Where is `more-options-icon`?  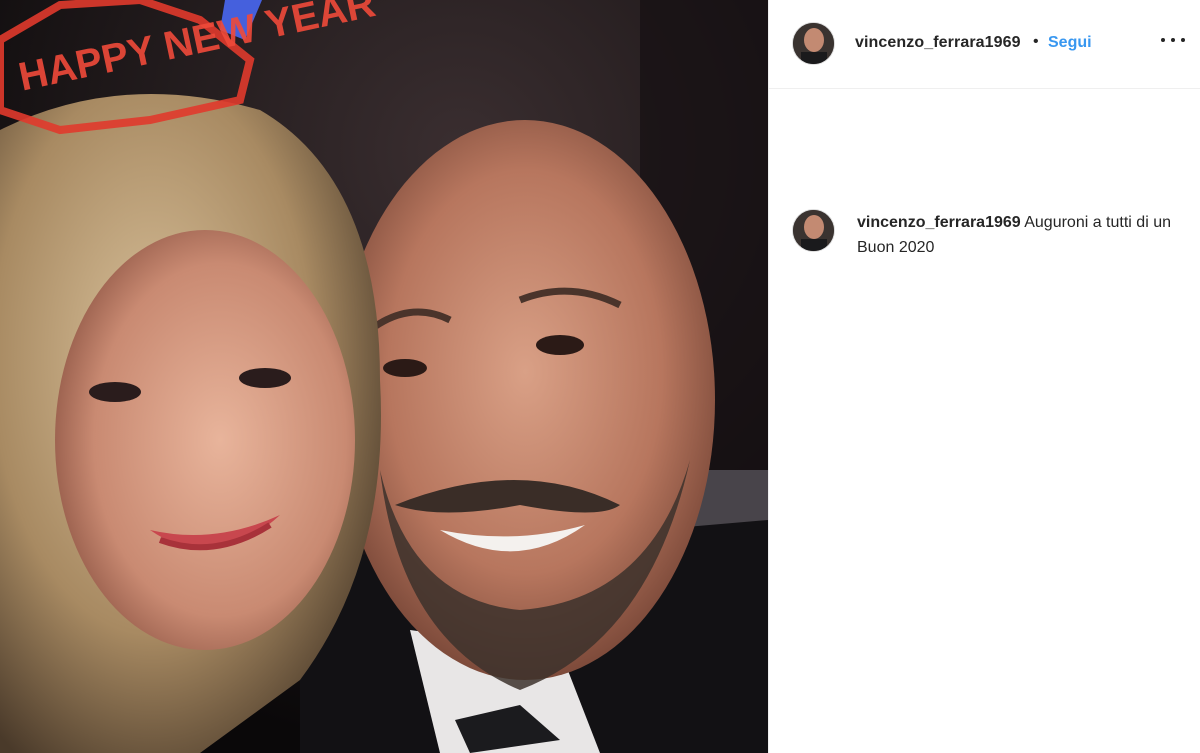
more-options-icon is located at coordinates (1173, 40).